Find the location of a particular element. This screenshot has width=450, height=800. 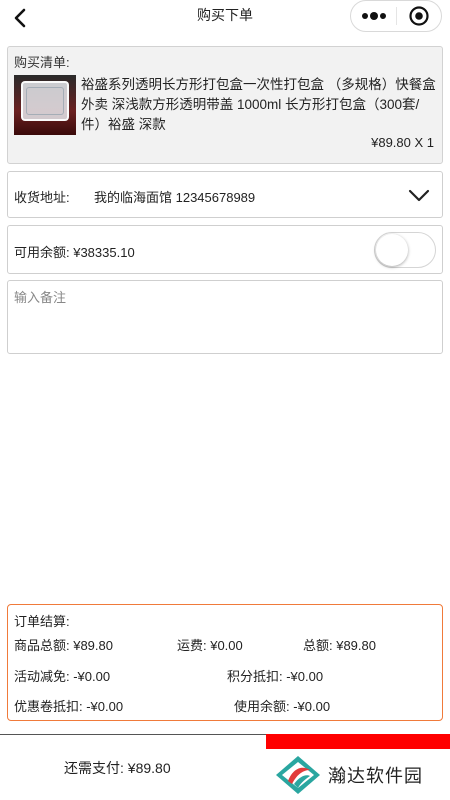

bottom-divider is located at coordinates (133, 734).